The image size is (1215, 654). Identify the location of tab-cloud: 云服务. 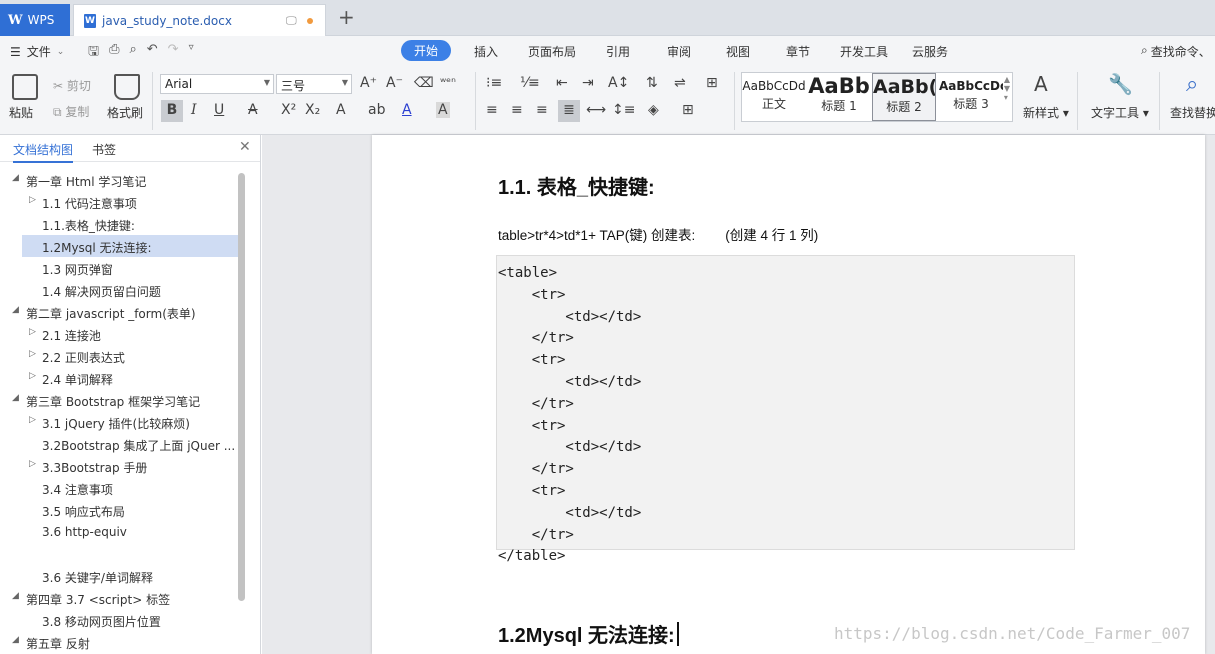
(930, 51).